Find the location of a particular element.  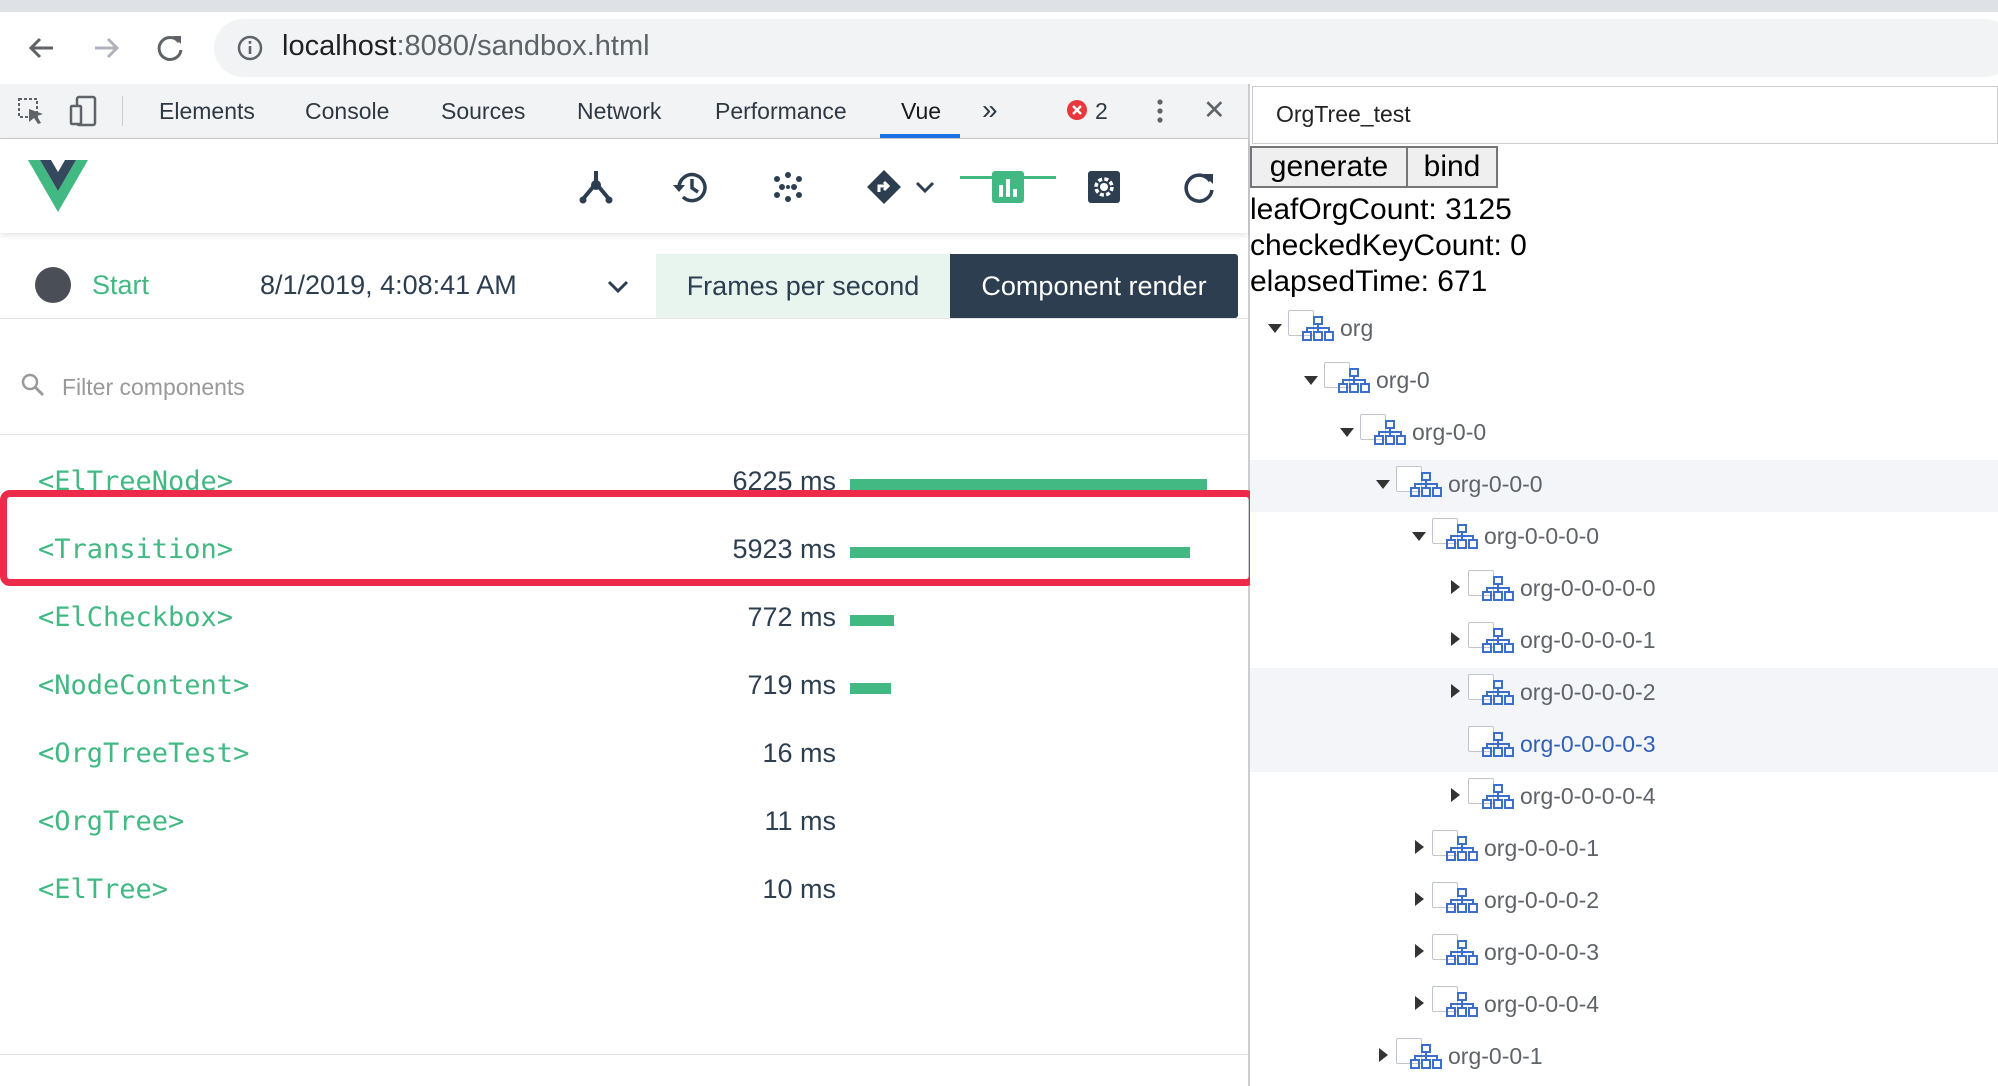

component-row: <NodeContent> 719 ms is located at coordinates (624, 688).